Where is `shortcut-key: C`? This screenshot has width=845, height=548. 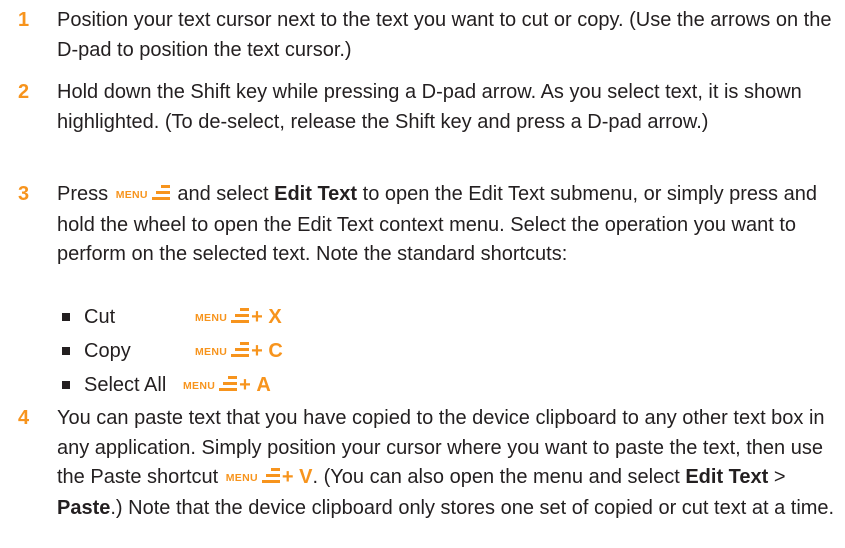 shortcut-key: C is located at coordinates (275, 351).